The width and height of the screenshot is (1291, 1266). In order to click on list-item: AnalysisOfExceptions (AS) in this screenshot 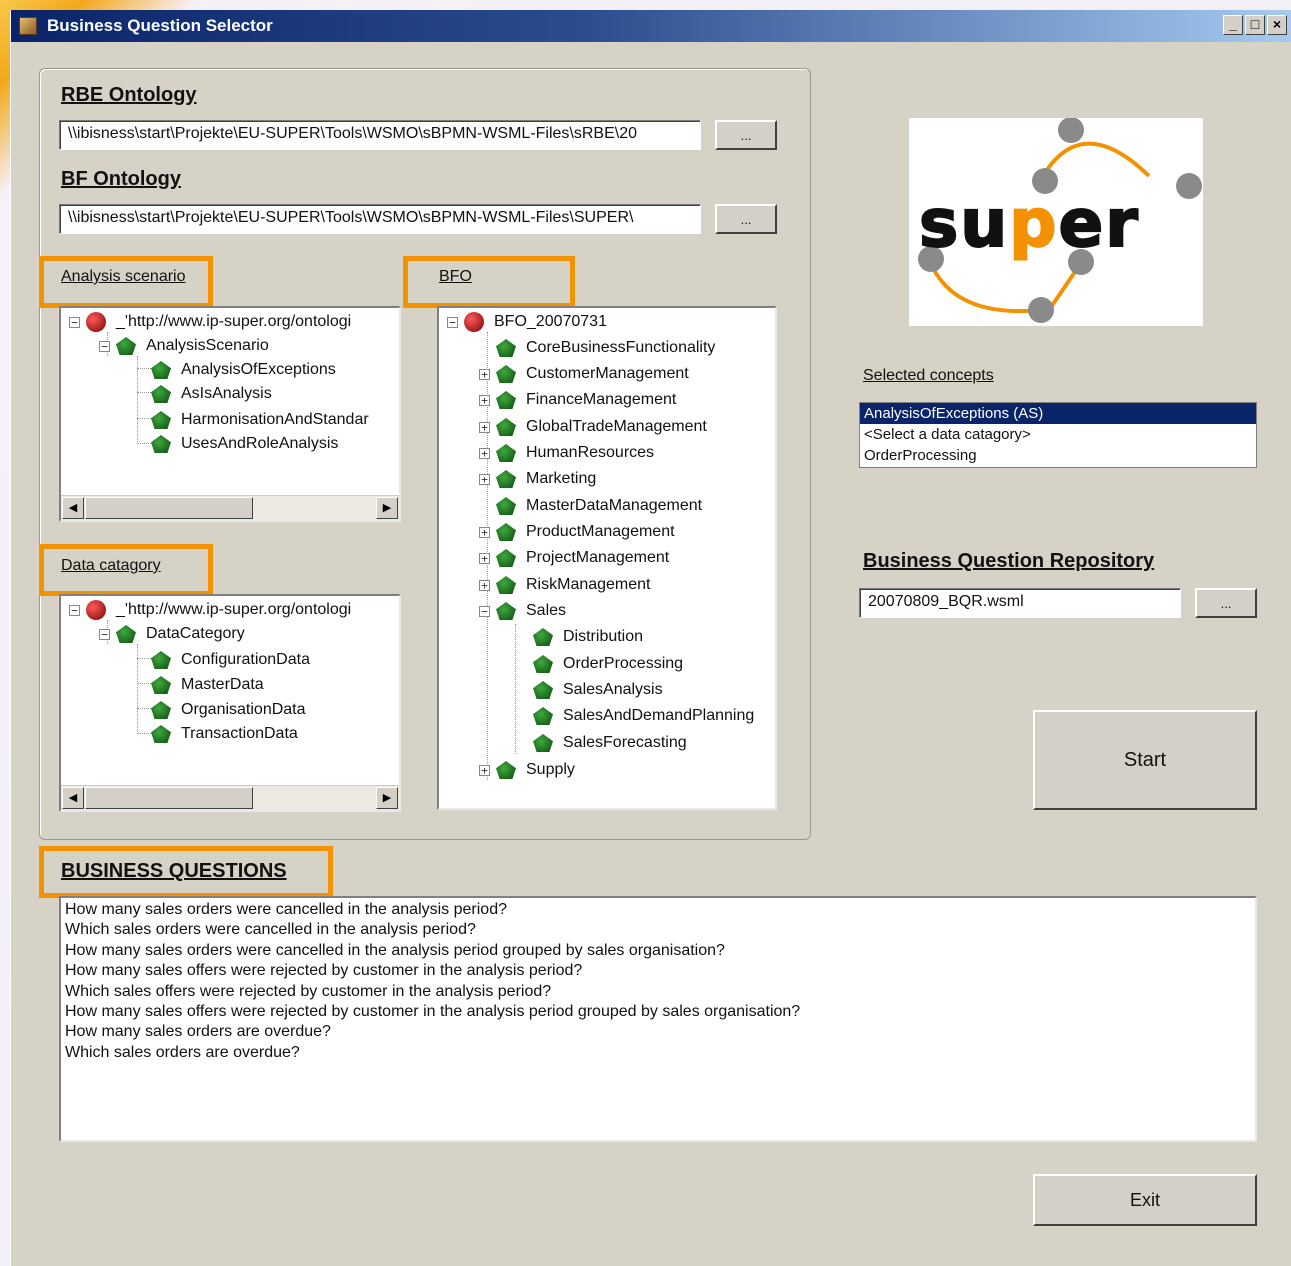, I will do `click(1058, 413)`.